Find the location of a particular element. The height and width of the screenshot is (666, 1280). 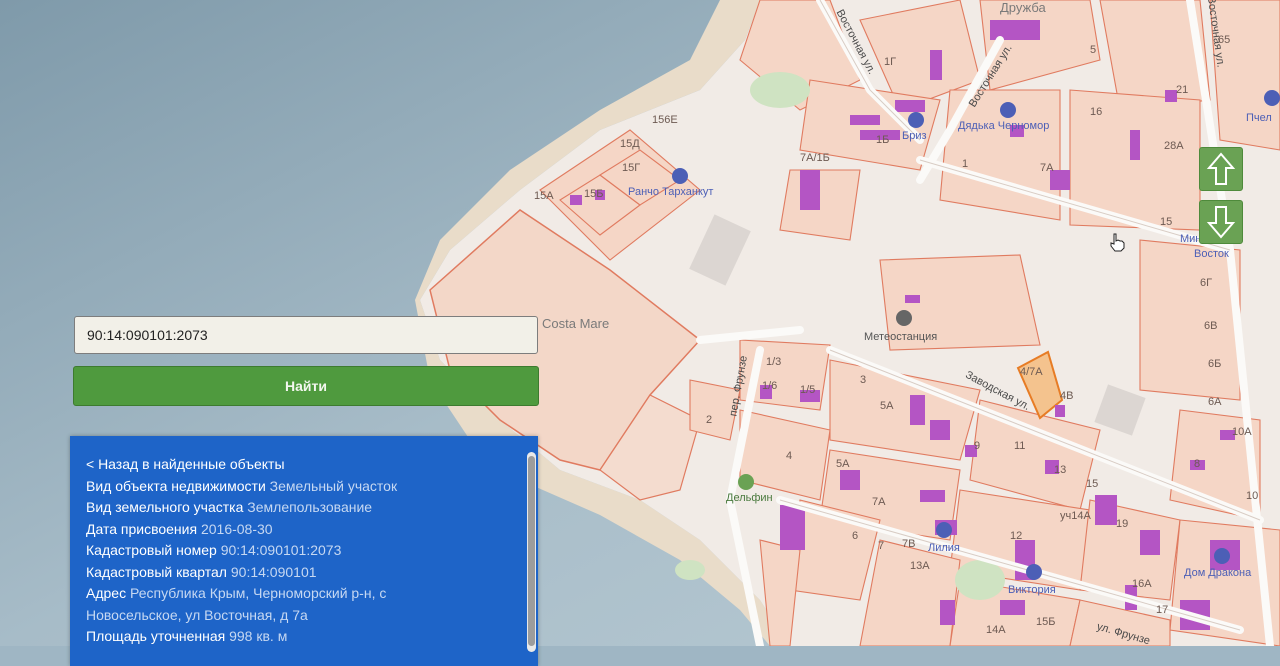

info-panel-scrollbar is located at coordinates (531, 552).